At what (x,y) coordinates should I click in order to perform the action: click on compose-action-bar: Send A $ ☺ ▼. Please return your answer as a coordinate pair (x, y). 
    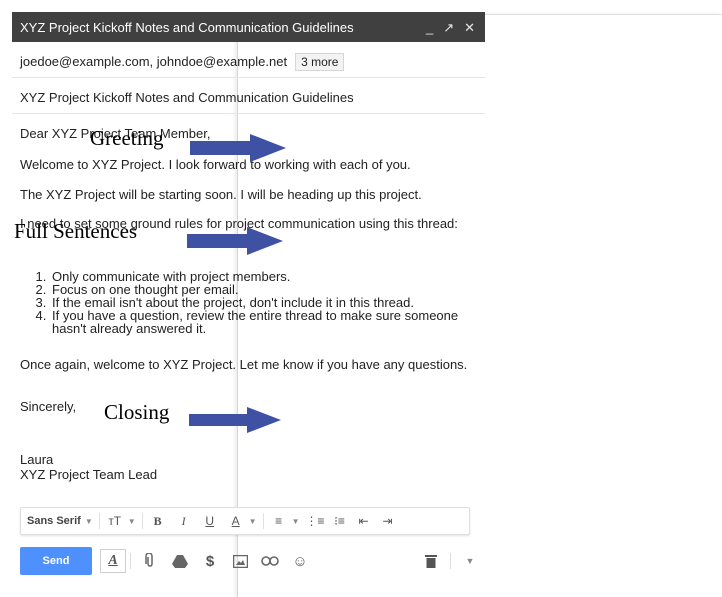
    Looking at the image, I should click on (248, 561).